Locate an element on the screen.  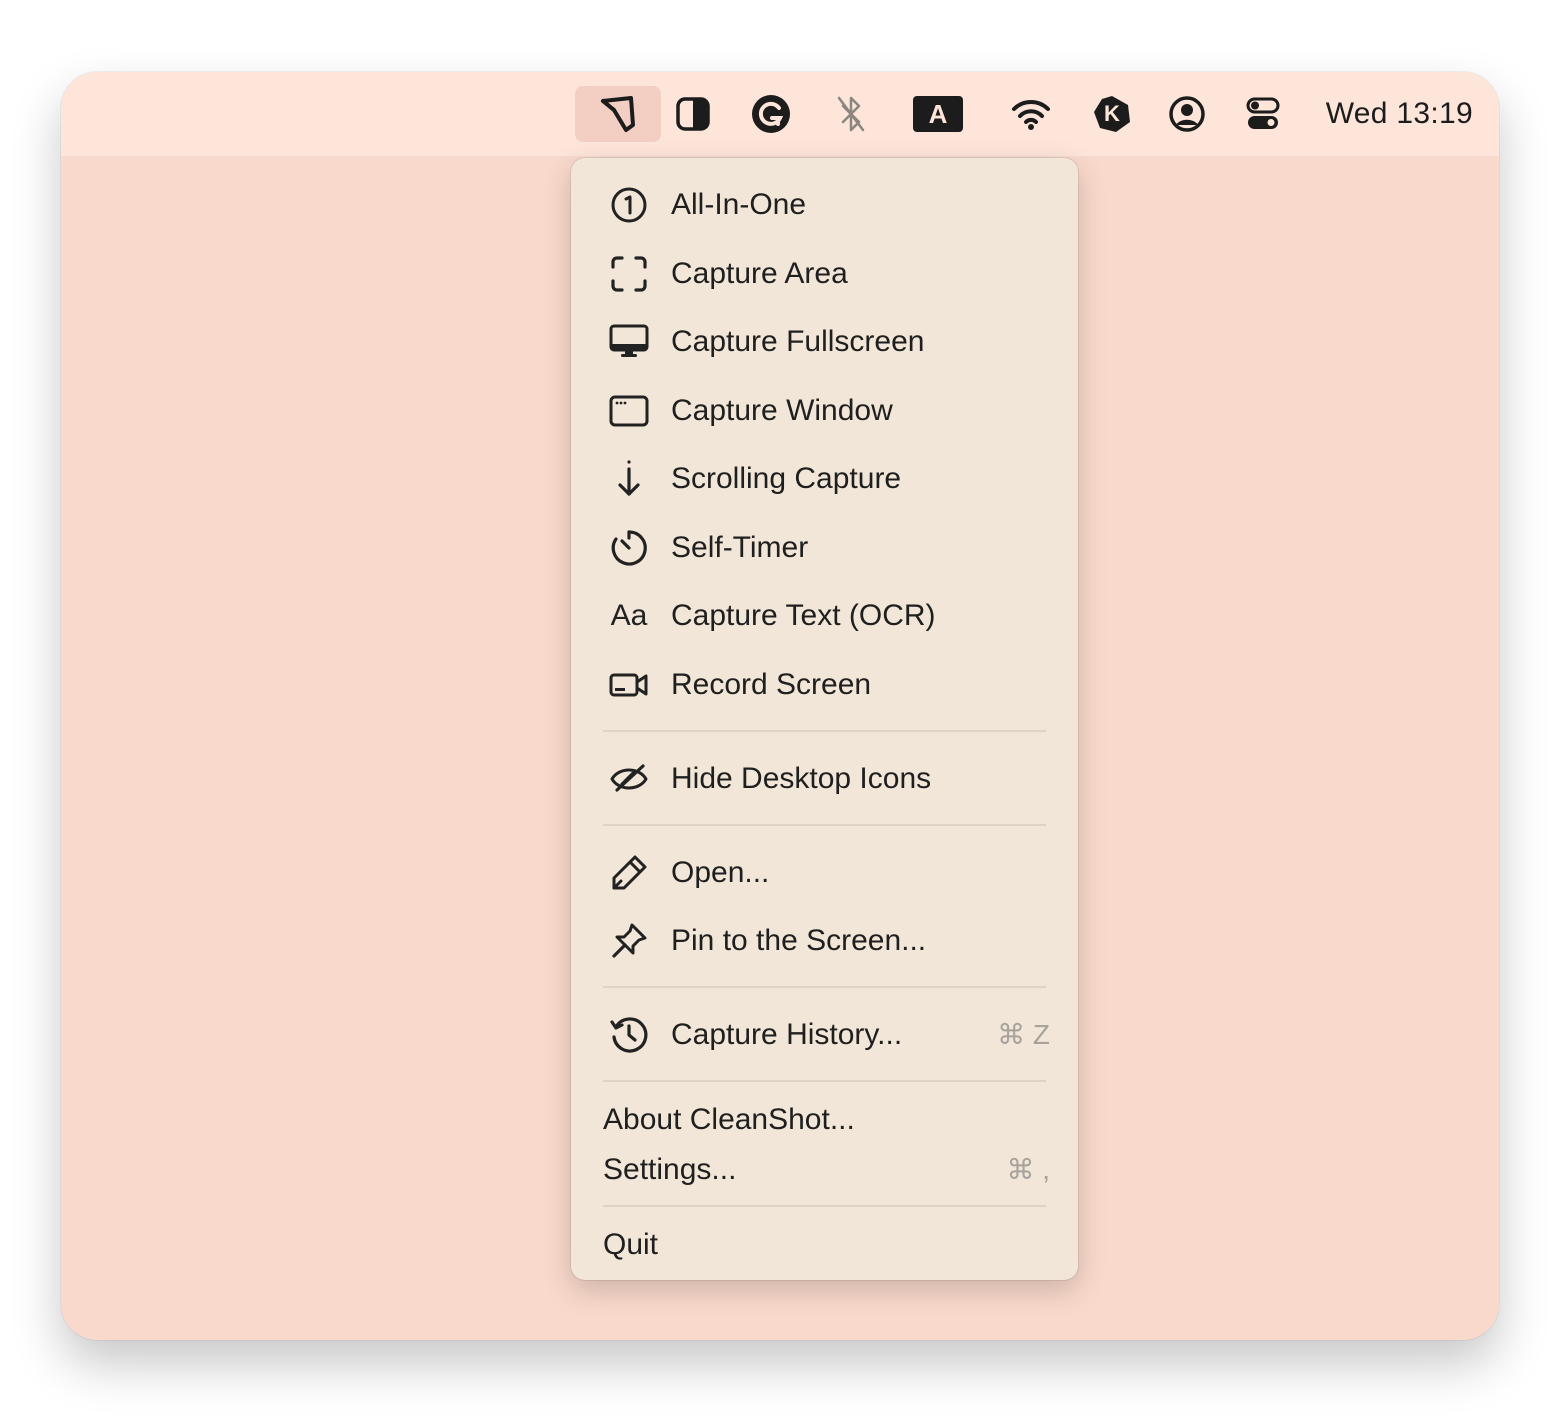
menu-item-label: Hide Desktop Icons is located at coordinates (801, 778).